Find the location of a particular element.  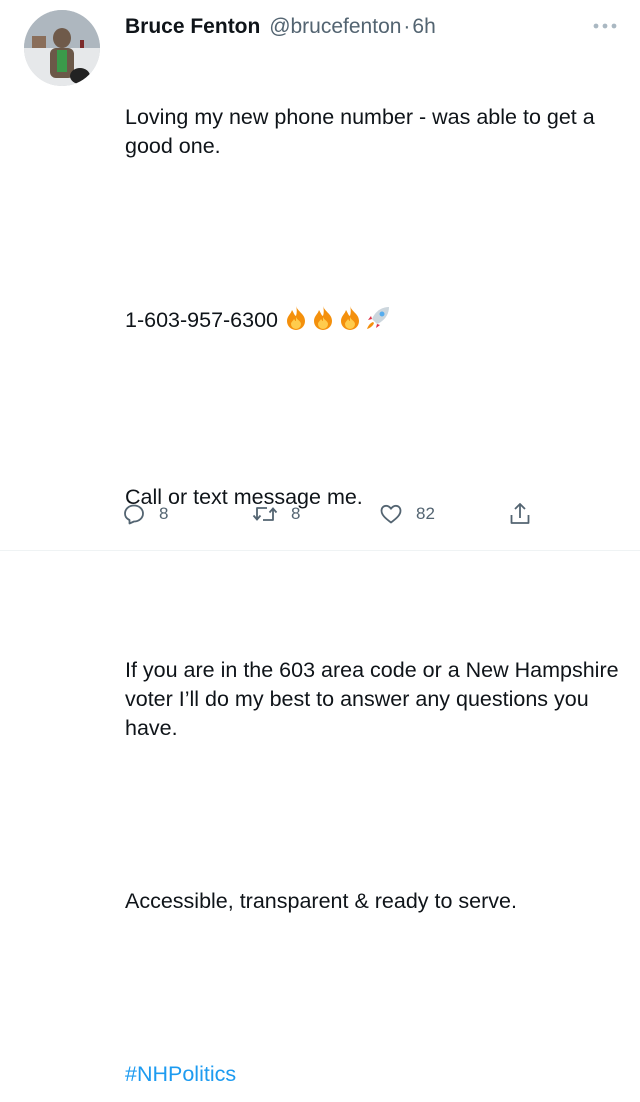

author-avatar is located at coordinates (62, 48).